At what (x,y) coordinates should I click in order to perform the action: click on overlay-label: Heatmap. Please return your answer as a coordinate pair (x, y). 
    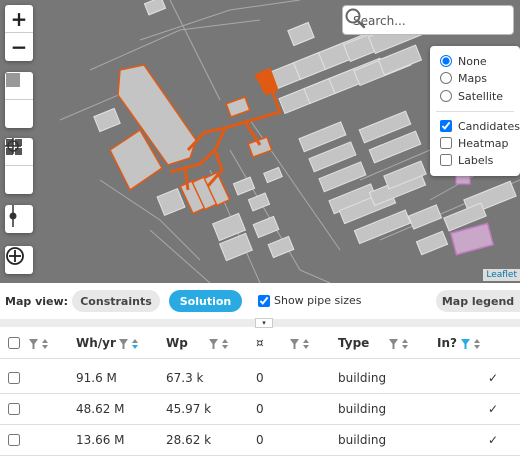
    Looking at the image, I should click on (483, 143).